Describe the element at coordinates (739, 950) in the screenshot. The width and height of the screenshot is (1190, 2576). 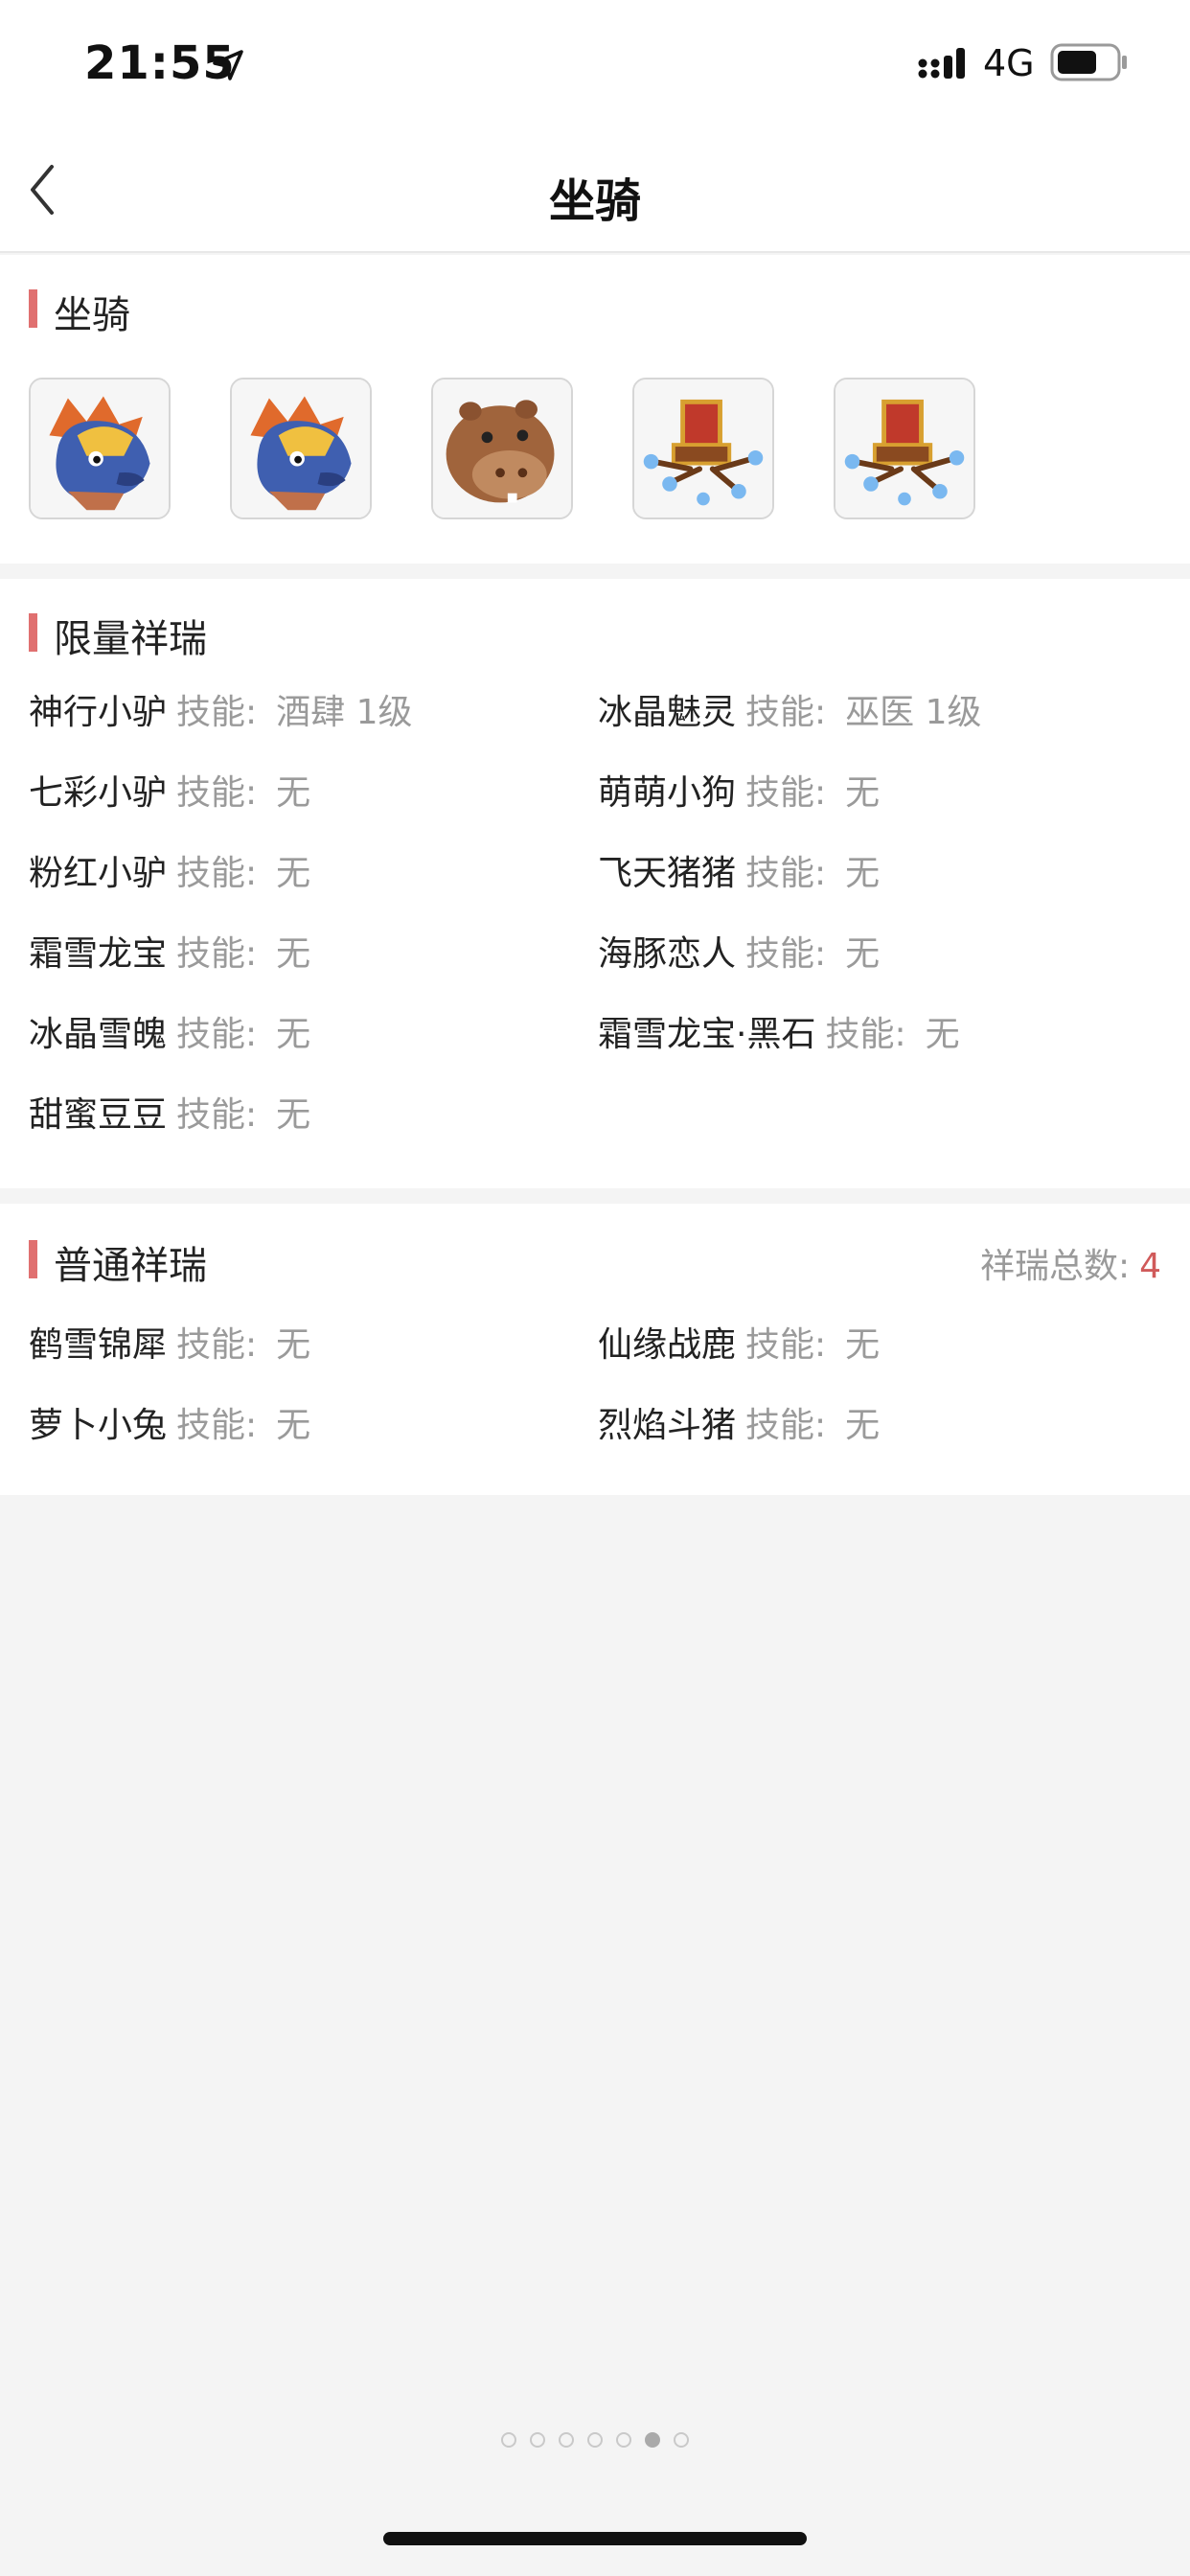
I see `list-item: 海豚恋人 技能: 无` at that location.